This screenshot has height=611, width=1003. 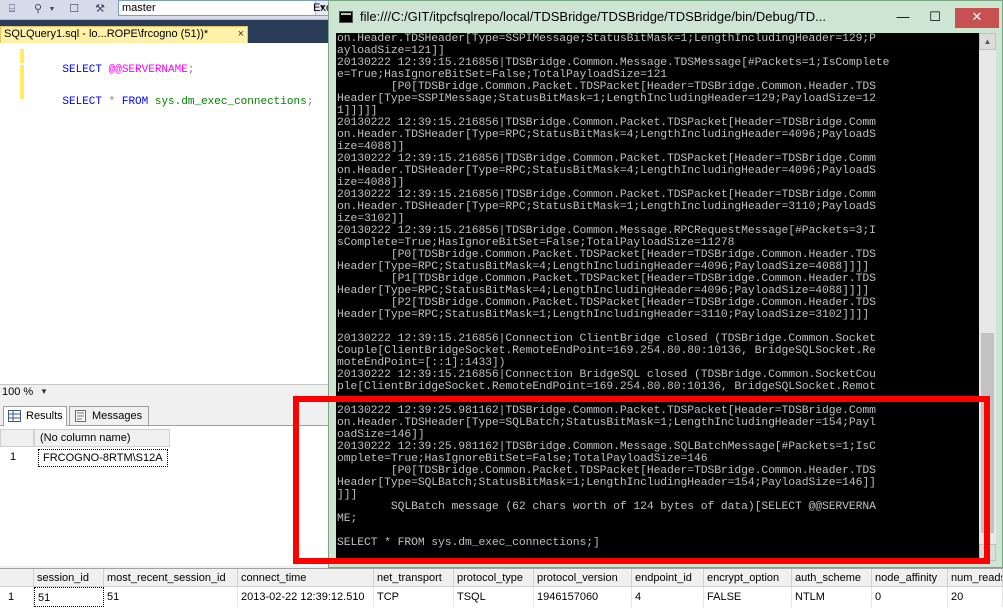 What do you see at coordinates (987, 41) in the screenshot?
I see `scroll-up-icon: ▲` at bounding box center [987, 41].